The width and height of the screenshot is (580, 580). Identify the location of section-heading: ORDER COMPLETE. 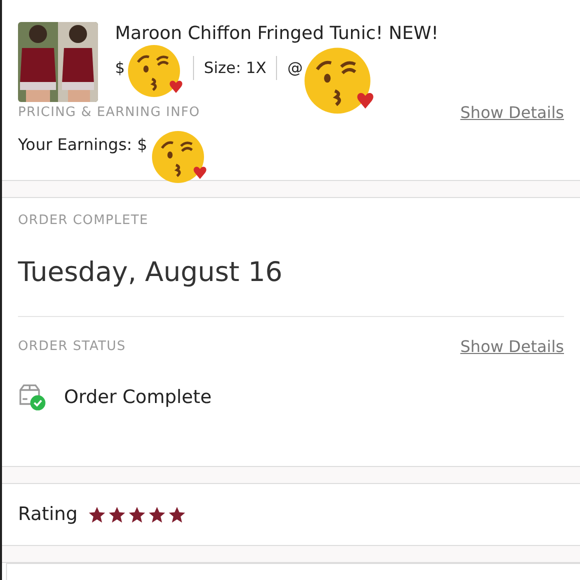
(84, 220).